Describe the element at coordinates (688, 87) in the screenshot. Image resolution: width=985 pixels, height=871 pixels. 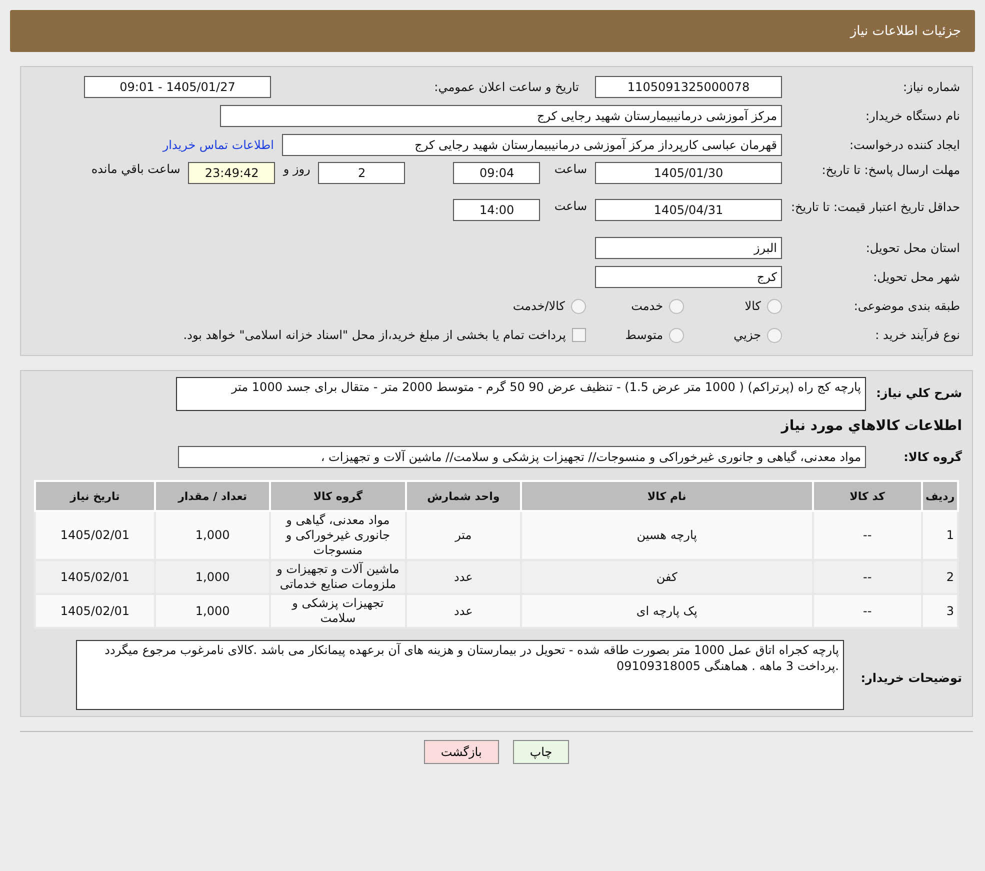
I see `need-number-field: 1105091325000078` at that location.